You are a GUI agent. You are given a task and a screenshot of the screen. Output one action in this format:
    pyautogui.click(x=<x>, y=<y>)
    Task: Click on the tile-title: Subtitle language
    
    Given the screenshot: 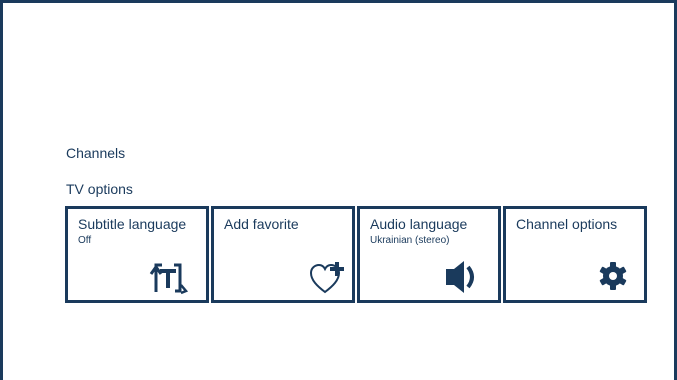 What is the action you would take?
    pyautogui.click(x=132, y=224)
    